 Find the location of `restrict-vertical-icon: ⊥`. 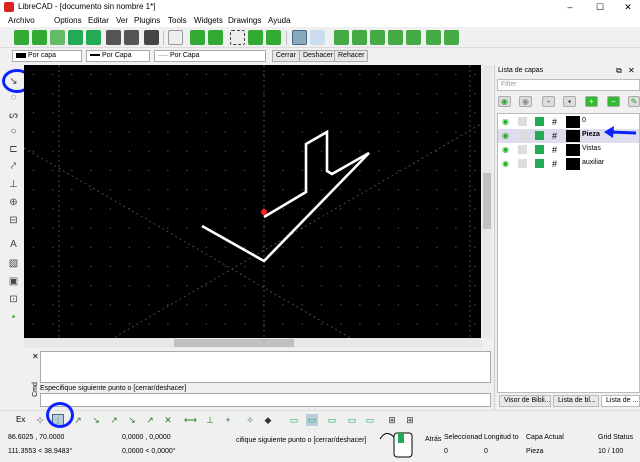

restrict-vertical-icon: ⊥ is located at coordinates (210, 420).